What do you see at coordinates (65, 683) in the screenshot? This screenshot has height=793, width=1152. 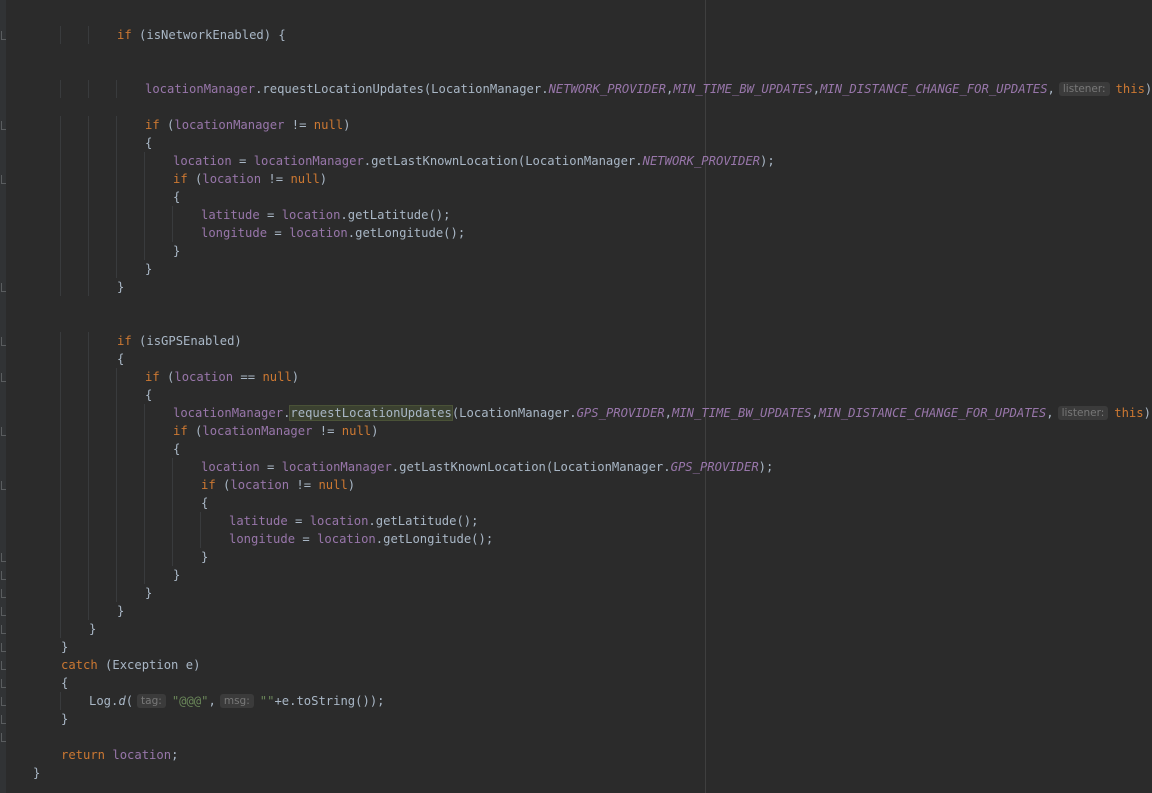 I see `code-token: {` at bounding box center [65, 683].